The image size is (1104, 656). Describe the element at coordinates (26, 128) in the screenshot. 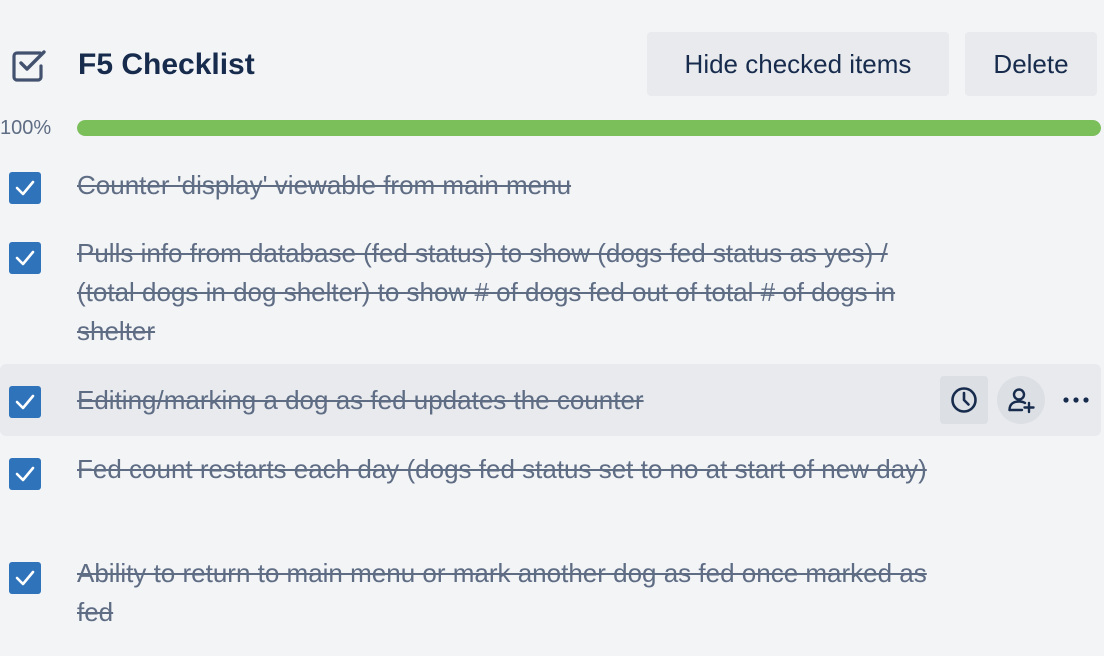

I see `progress-percentage: 100%` at that location.